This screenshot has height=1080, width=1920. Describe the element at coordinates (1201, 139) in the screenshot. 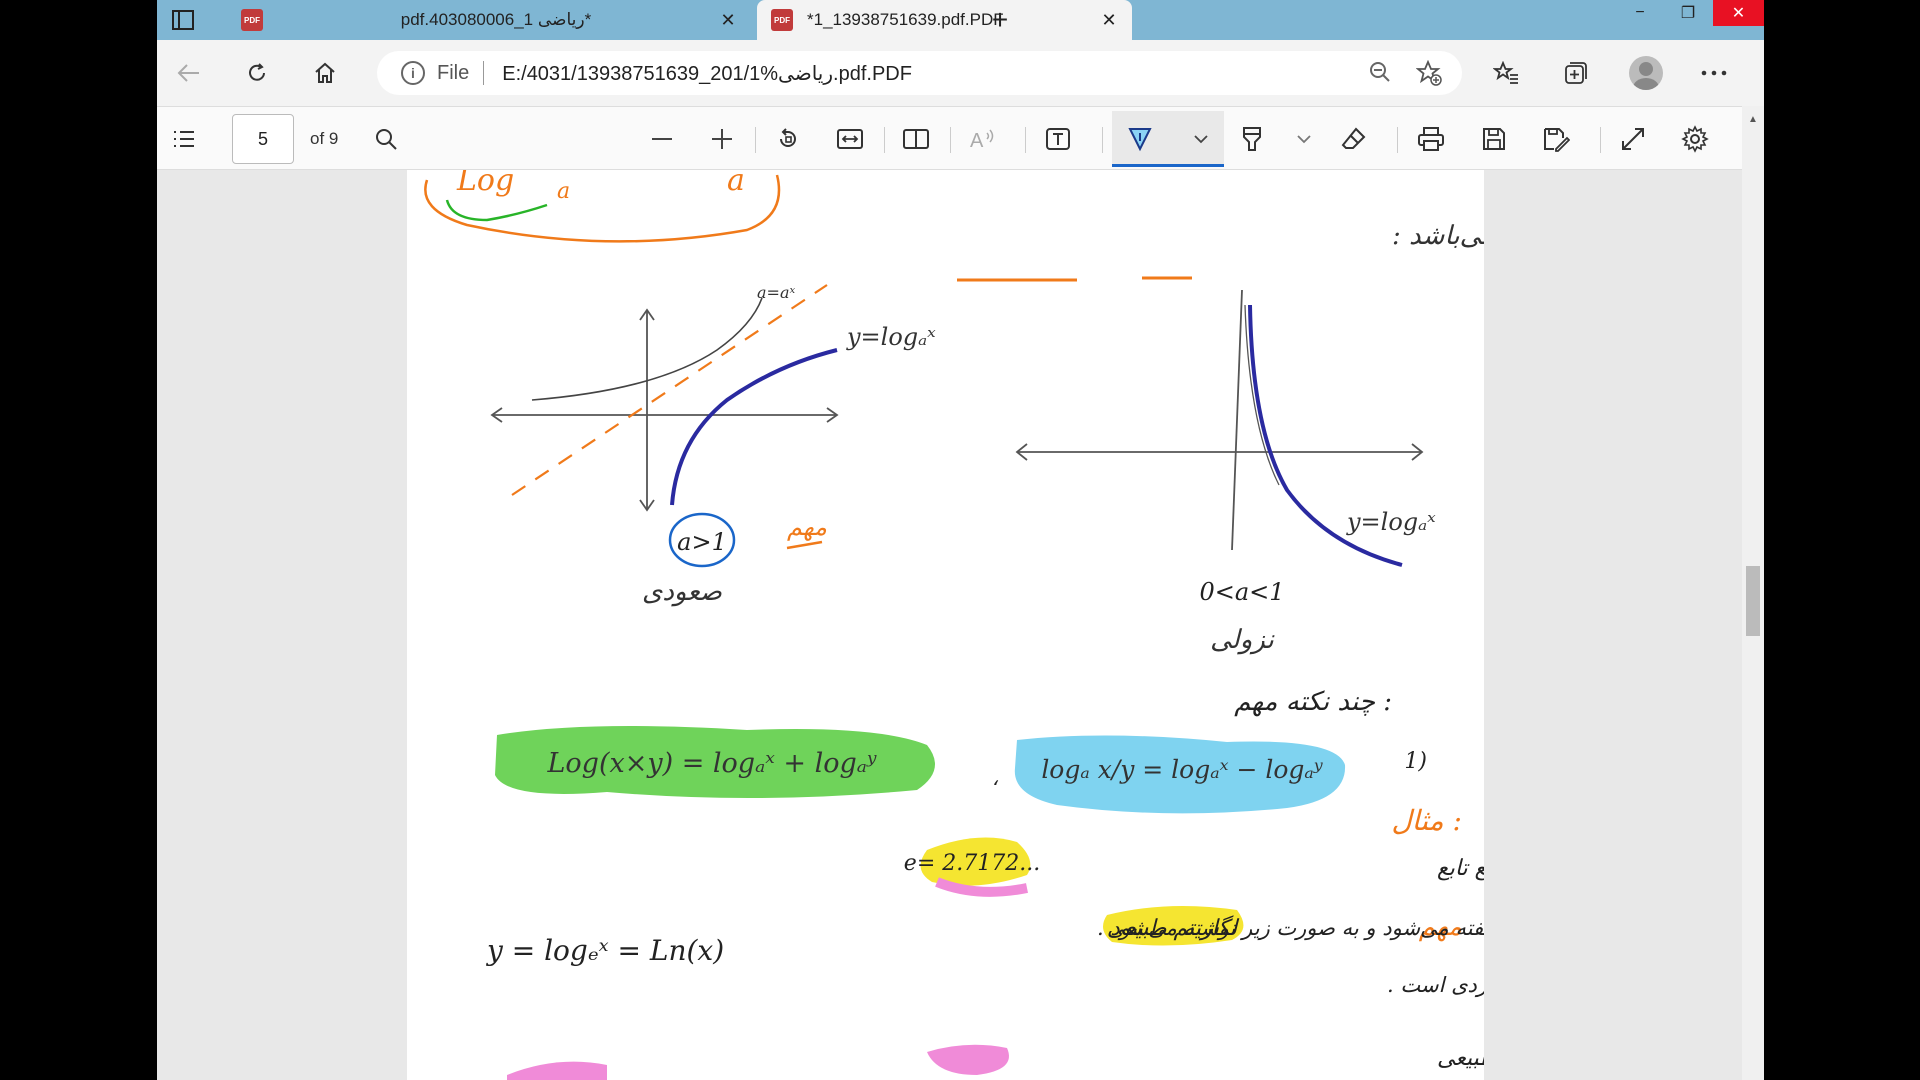

I see `draw-options-chevron` at that location.